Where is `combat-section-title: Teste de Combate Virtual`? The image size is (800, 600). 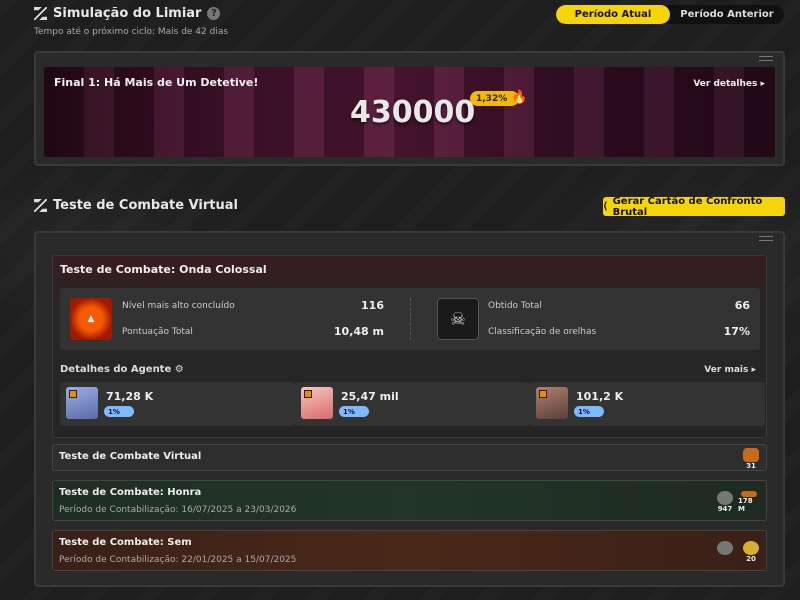 combat-section-title: Teste de Combate Virtual is located at coordinates (145, 205).